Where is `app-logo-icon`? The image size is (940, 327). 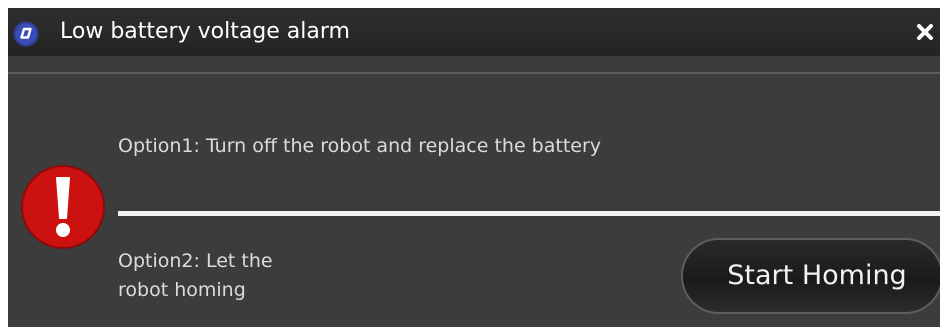 app-logo-icon is located at coordinates (26, 34).